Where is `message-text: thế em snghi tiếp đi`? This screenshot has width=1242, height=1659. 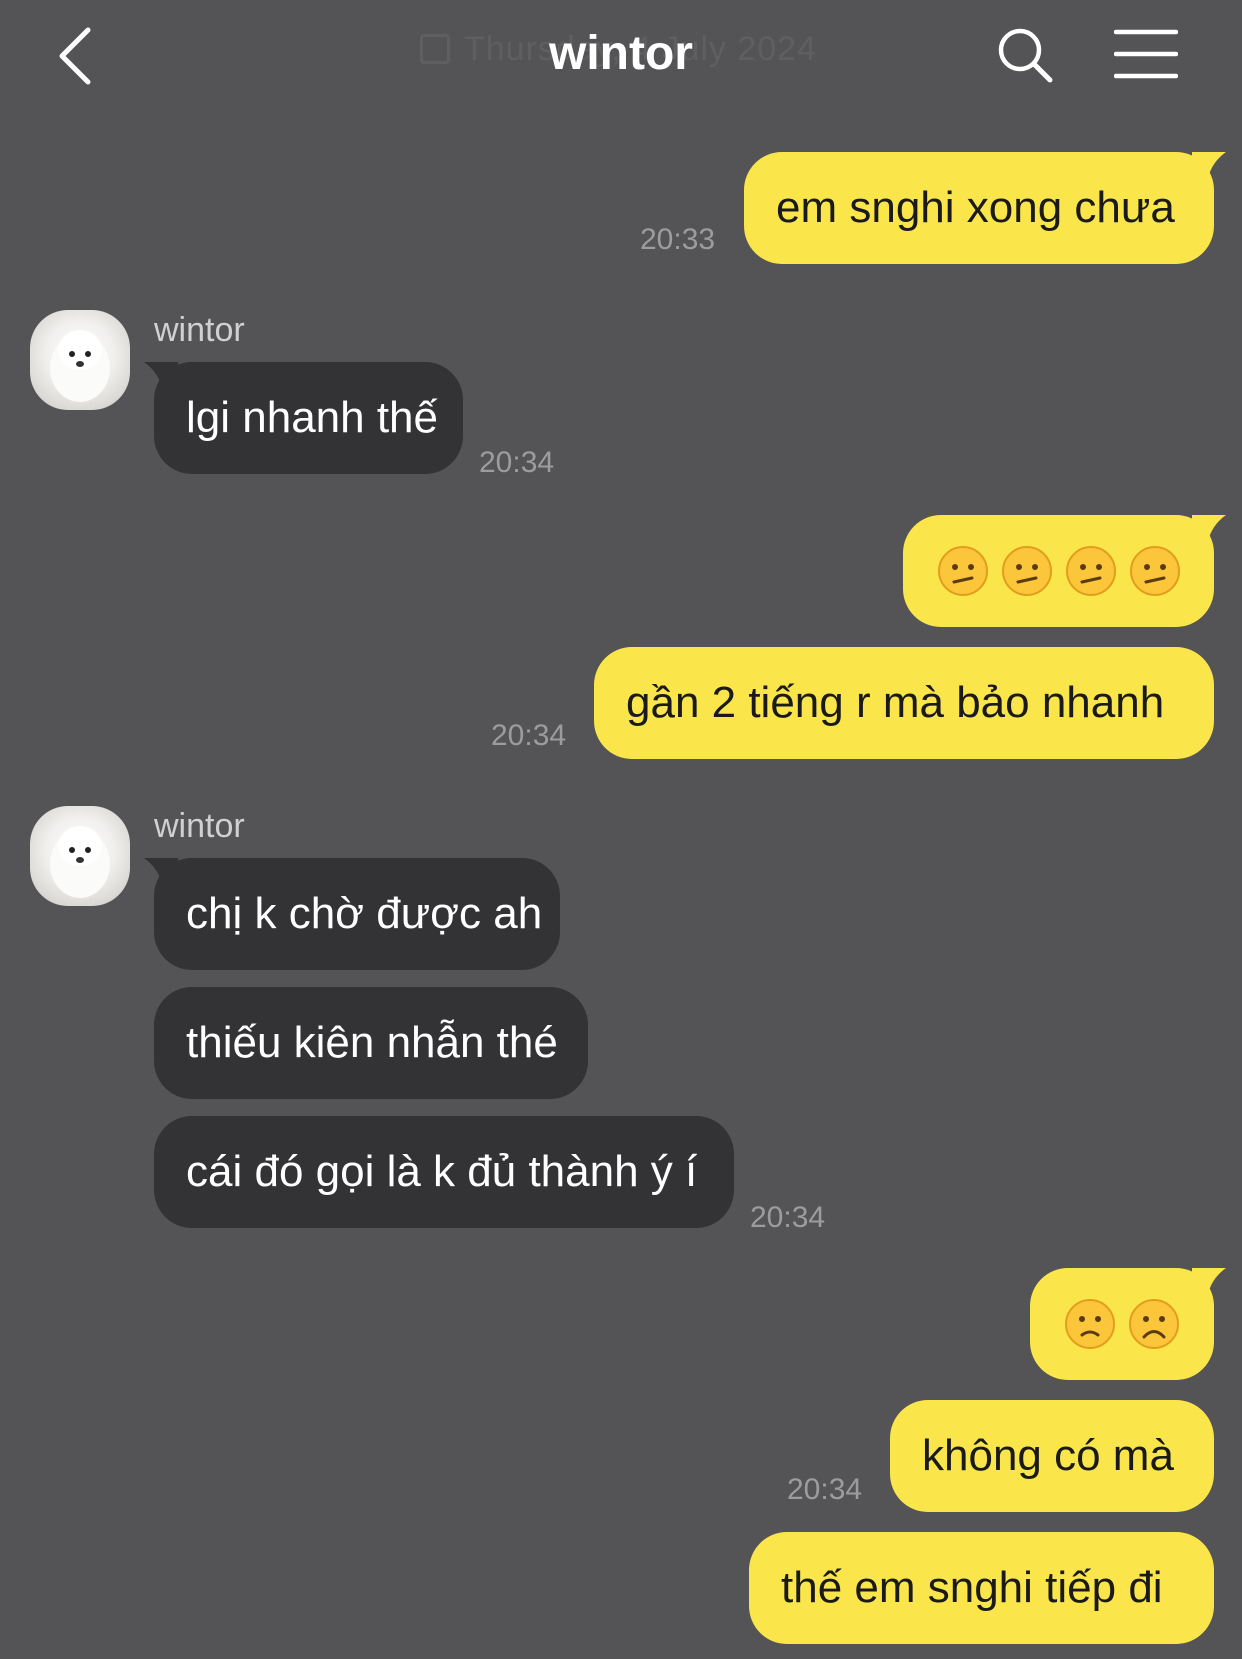
message-text: thế em snghi tiếp đi is located at coordinates (972, 1587).